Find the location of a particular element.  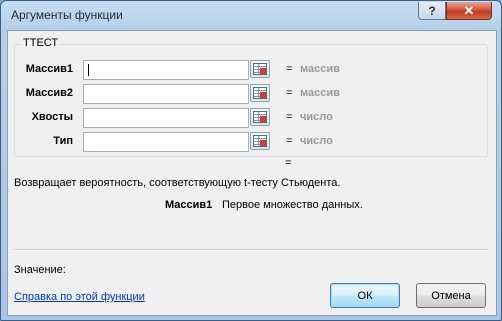

array1-input is located at coordinates (166, 70).